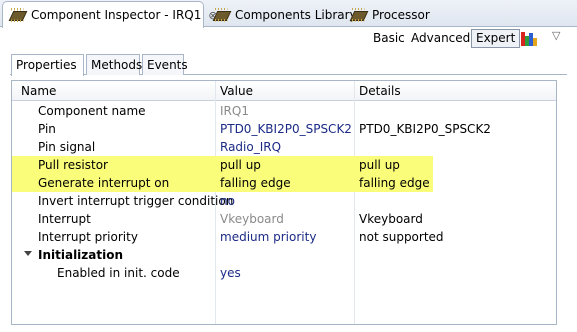  Describe the element at coordinates (81, 255) in the screenshot. I see `group-name: Initialization` at that location.